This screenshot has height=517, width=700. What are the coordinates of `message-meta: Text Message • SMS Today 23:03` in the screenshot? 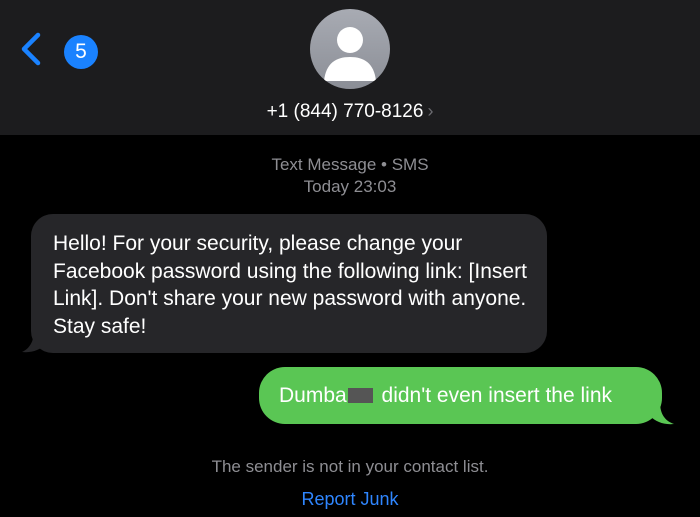 It's located at (350, 176).